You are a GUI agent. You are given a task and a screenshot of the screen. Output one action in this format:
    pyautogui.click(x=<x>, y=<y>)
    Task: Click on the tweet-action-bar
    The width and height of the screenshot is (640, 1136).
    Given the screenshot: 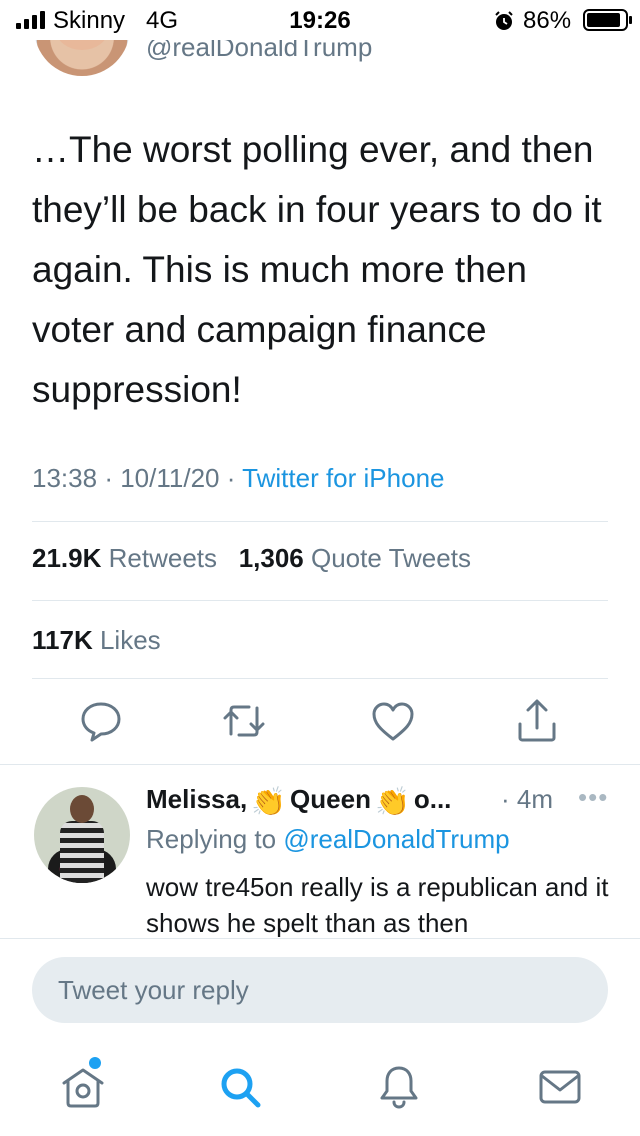 What is the action you would take?
    pyautogui.click(x=320, y=722)
    